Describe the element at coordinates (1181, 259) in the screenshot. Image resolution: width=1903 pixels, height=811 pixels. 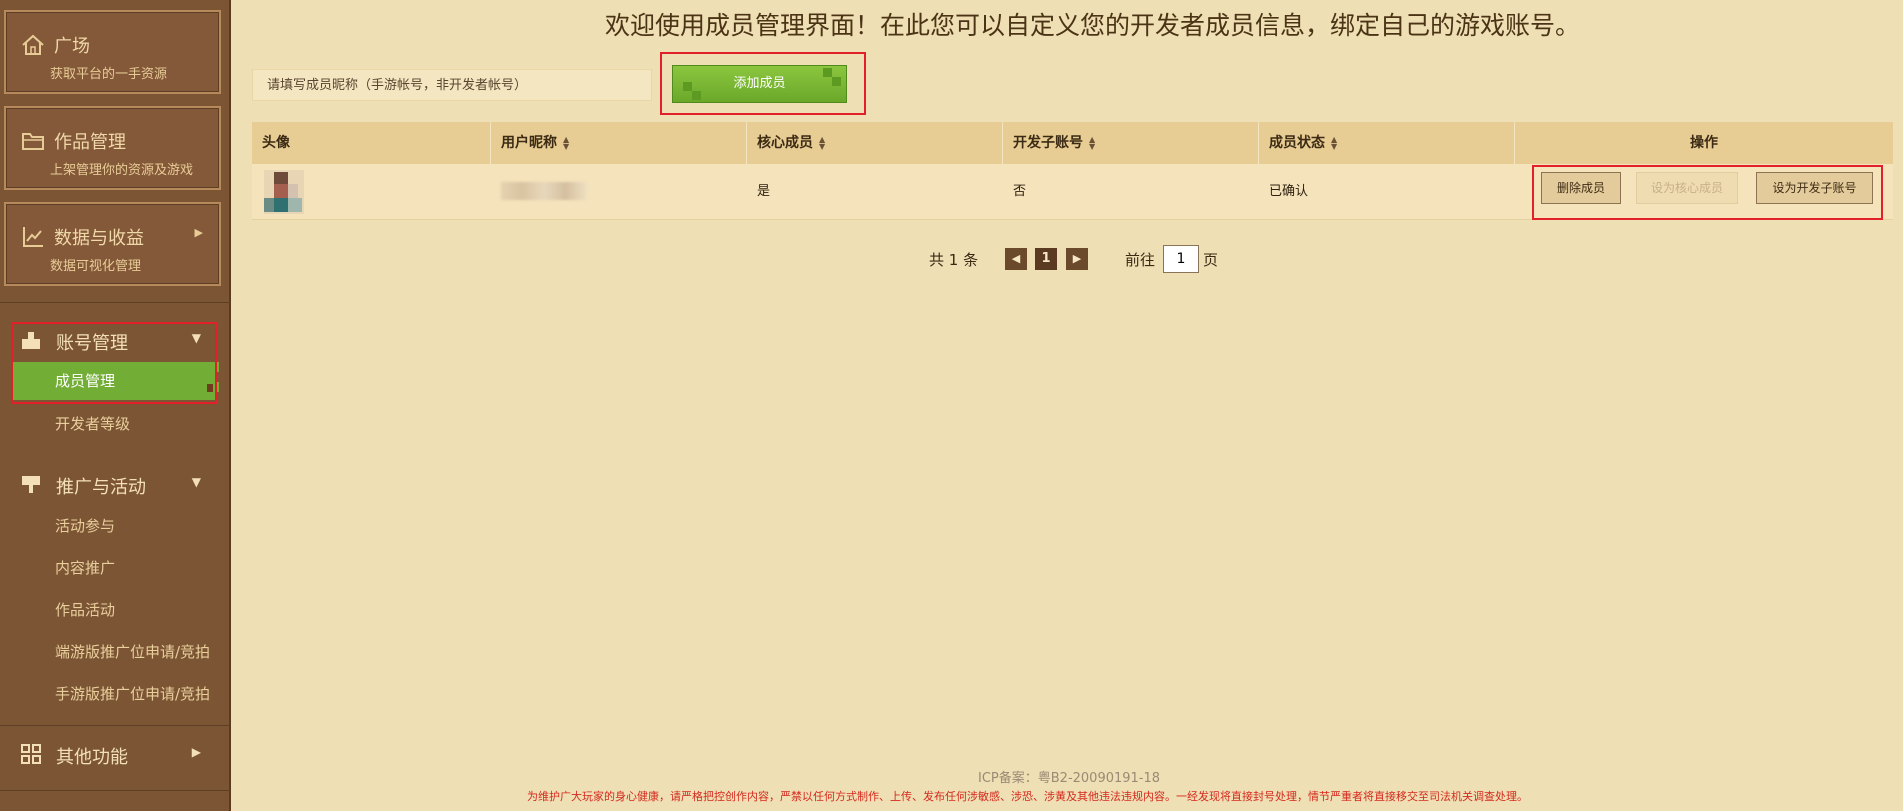
I see `page-jump-input` at that location.